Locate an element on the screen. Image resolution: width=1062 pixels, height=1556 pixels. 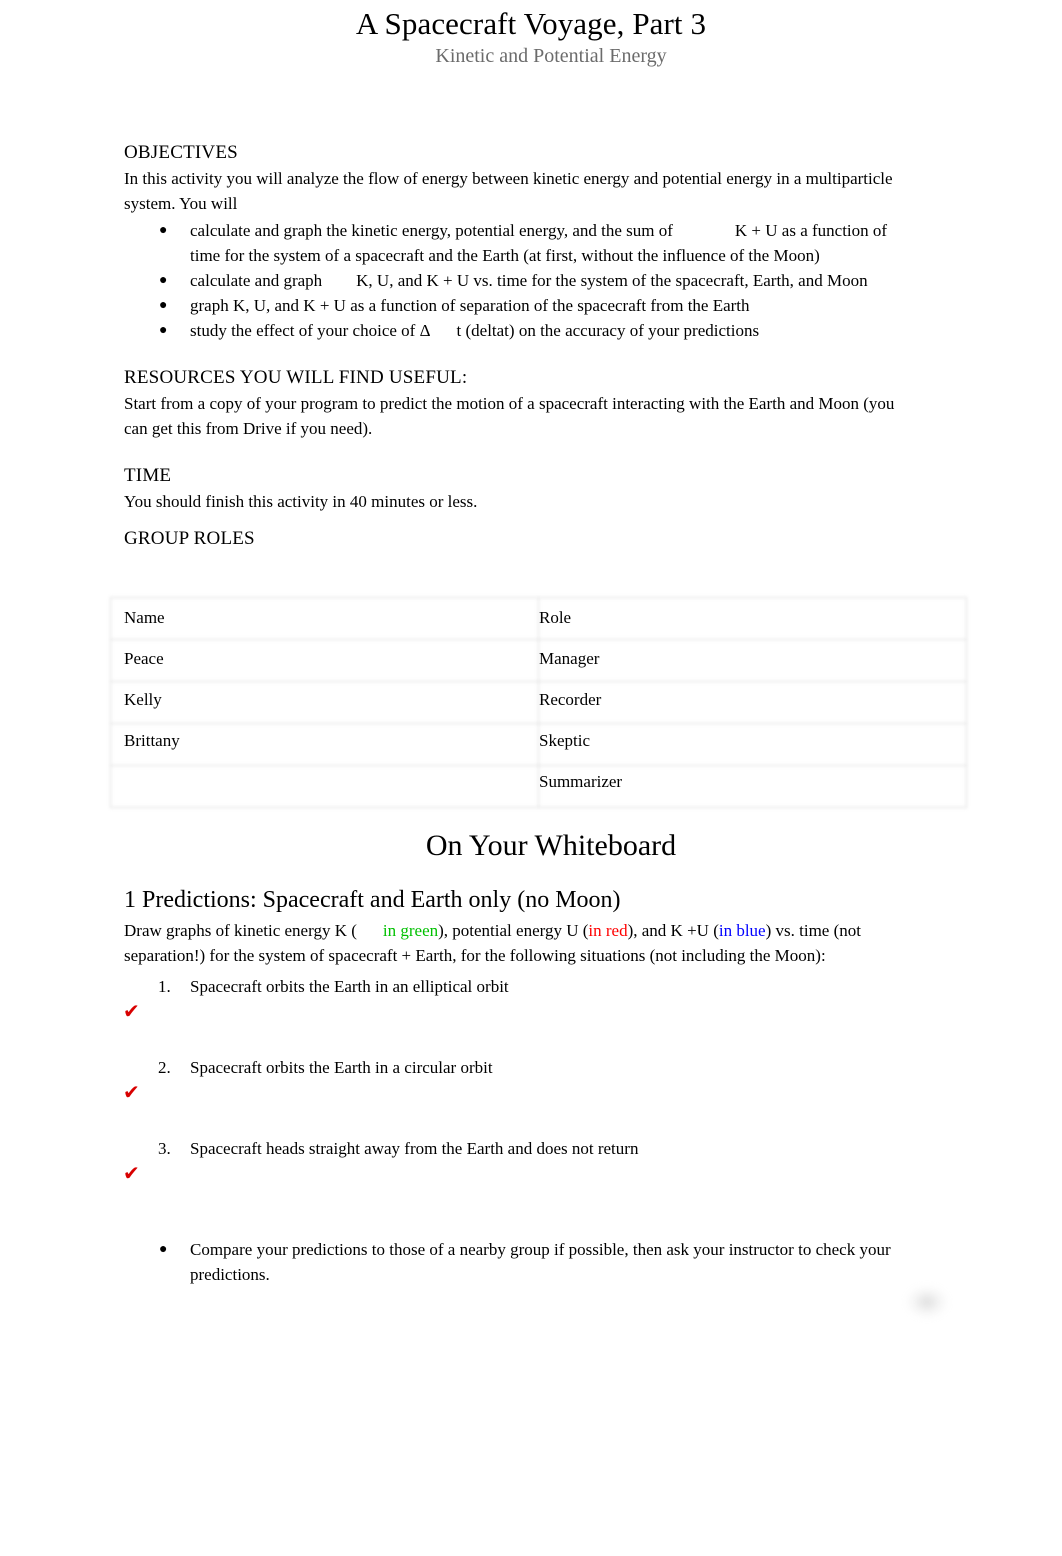
table-header-name-label: Name is located at coordinates (144, 617).